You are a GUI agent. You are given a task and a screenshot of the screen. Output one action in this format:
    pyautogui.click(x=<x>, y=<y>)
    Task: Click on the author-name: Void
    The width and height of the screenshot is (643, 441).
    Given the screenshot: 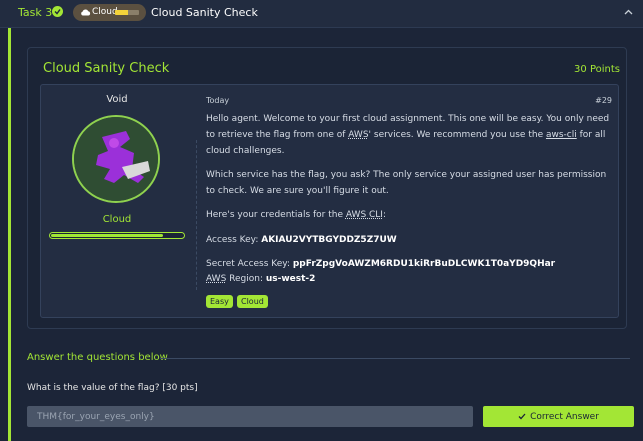 What is the action you would take?
    pyautogui.click(x=117, y=99)
    